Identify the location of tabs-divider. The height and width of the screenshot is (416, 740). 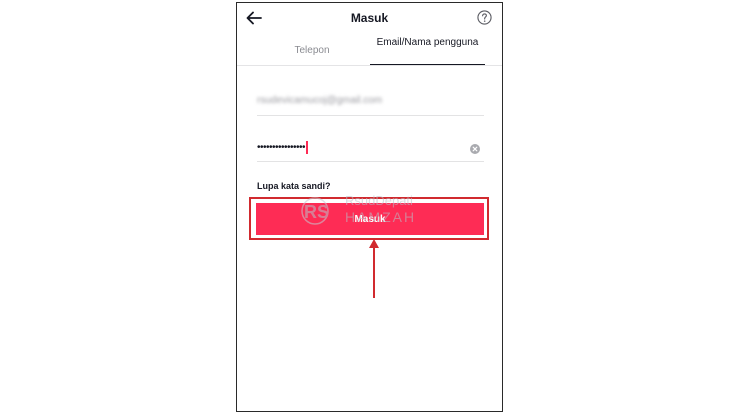
(369, 65).